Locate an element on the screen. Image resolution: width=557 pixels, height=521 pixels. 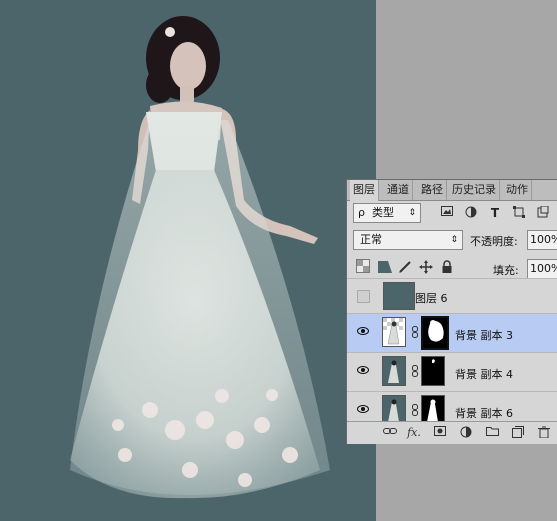
link-layers-icon is located at coordinates (390, 433).